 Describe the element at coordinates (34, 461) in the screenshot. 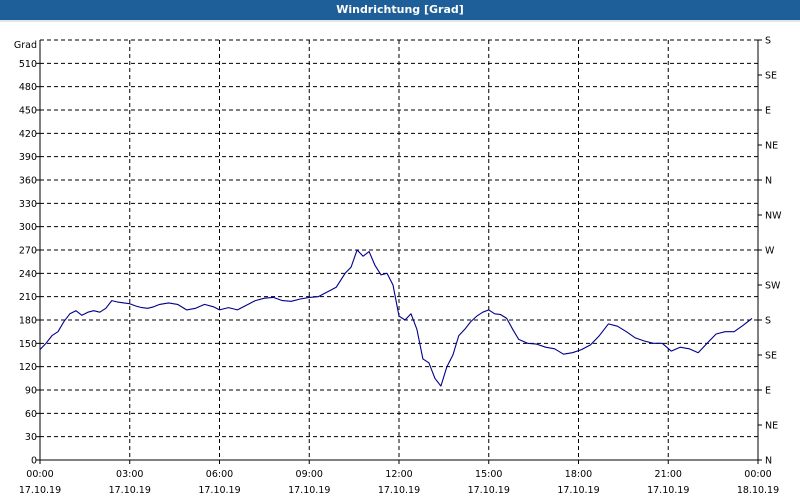

I see `y-tick-label: 0` at that location.